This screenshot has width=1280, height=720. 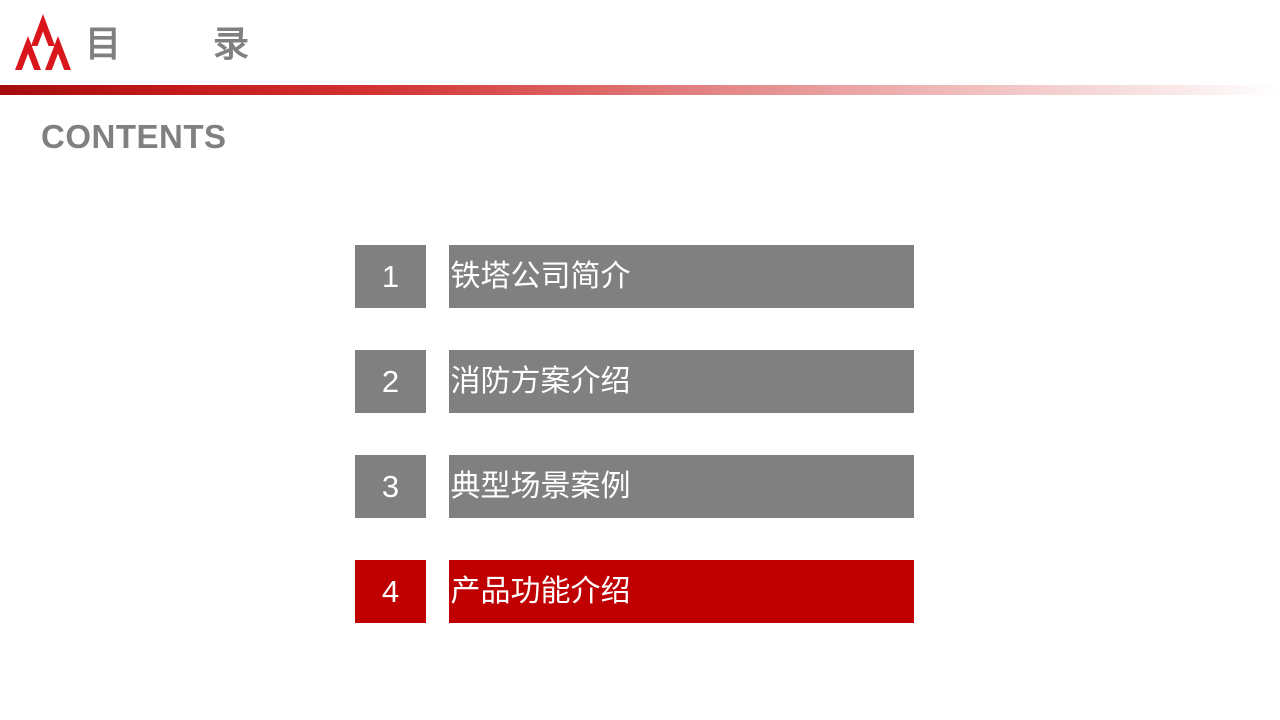 What do you see at coordinates (390, 591) in the screenshot?
I see `toc-item-number: 4` at bounding box center [390, 591].